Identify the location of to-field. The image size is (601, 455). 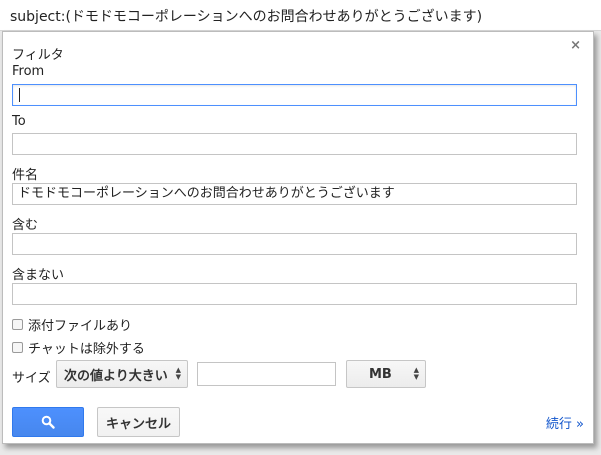
(294, 144).